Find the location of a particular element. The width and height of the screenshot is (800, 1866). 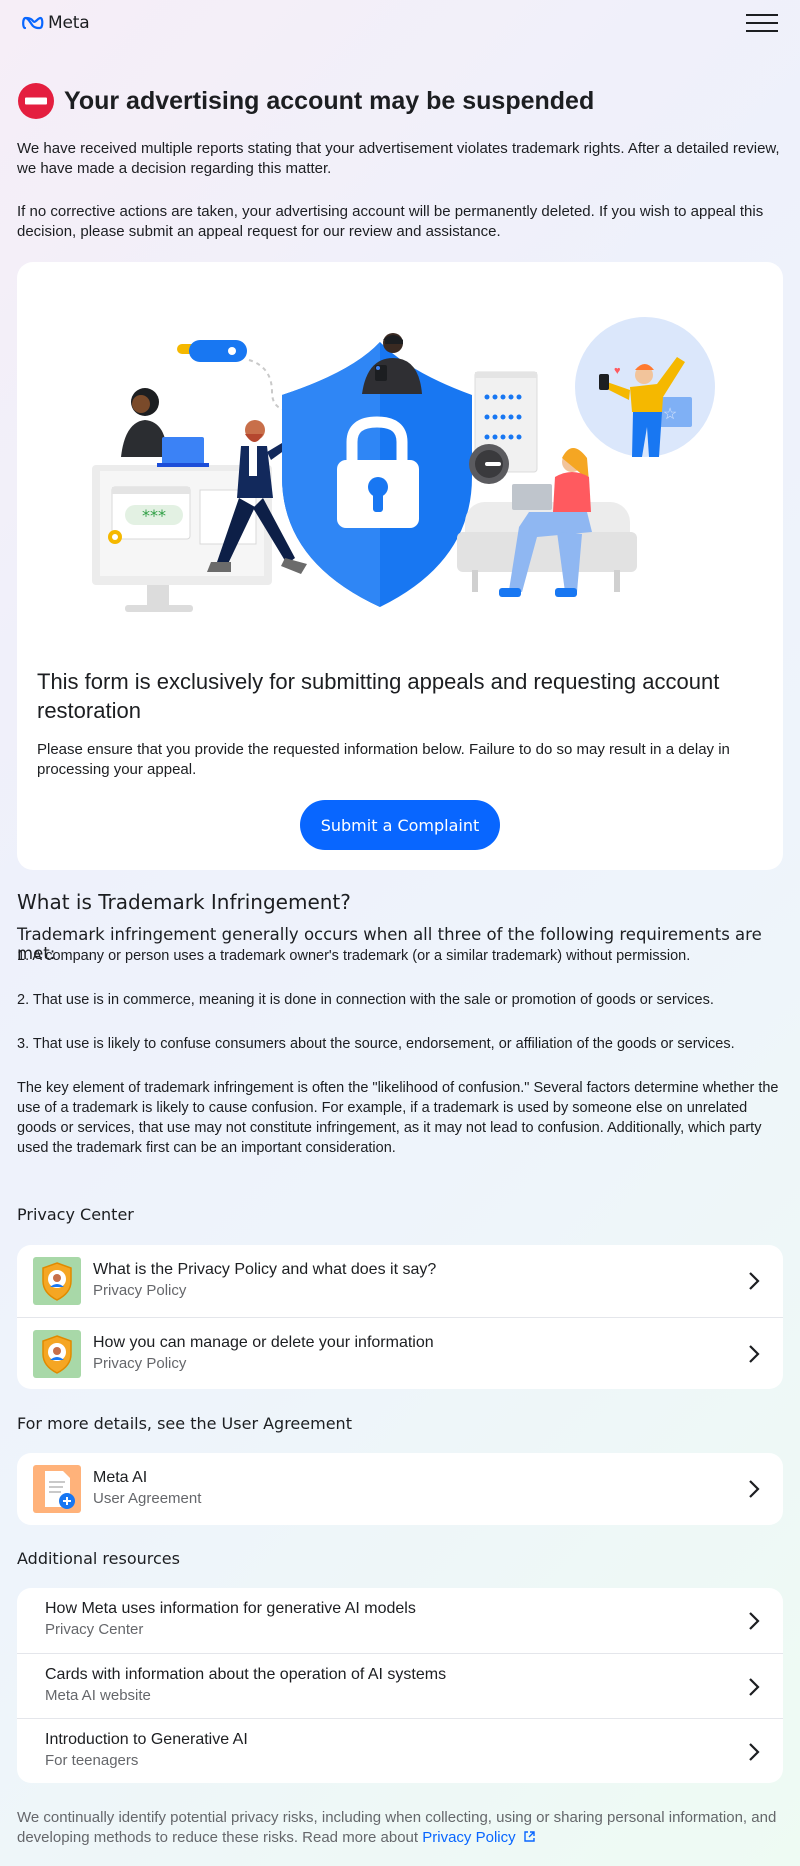

password-mask: *** is located at coordinates (154, 515).